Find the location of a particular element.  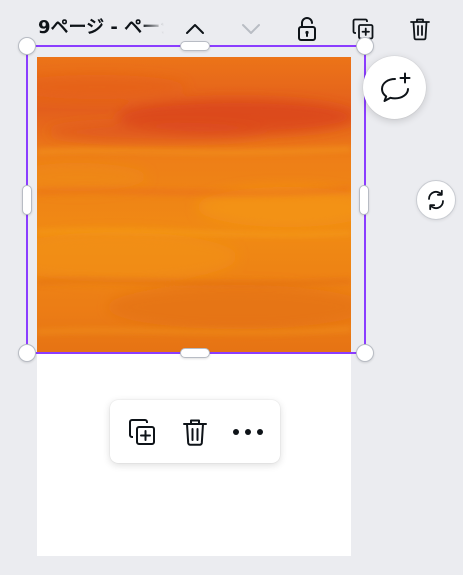

unlock-icon is located at coordinates (307, 29).